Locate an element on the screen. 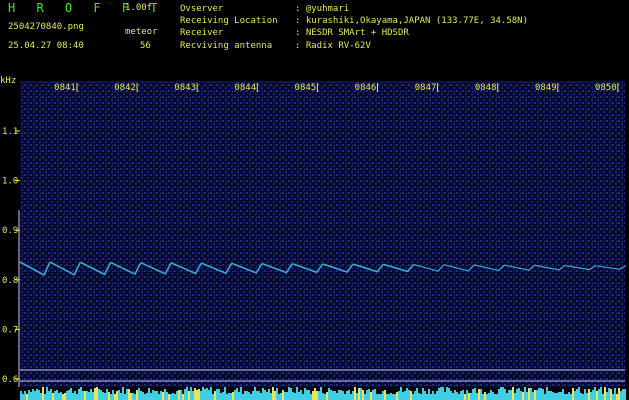  x-tick-label: 0846 is located at coordinates (366, 88).